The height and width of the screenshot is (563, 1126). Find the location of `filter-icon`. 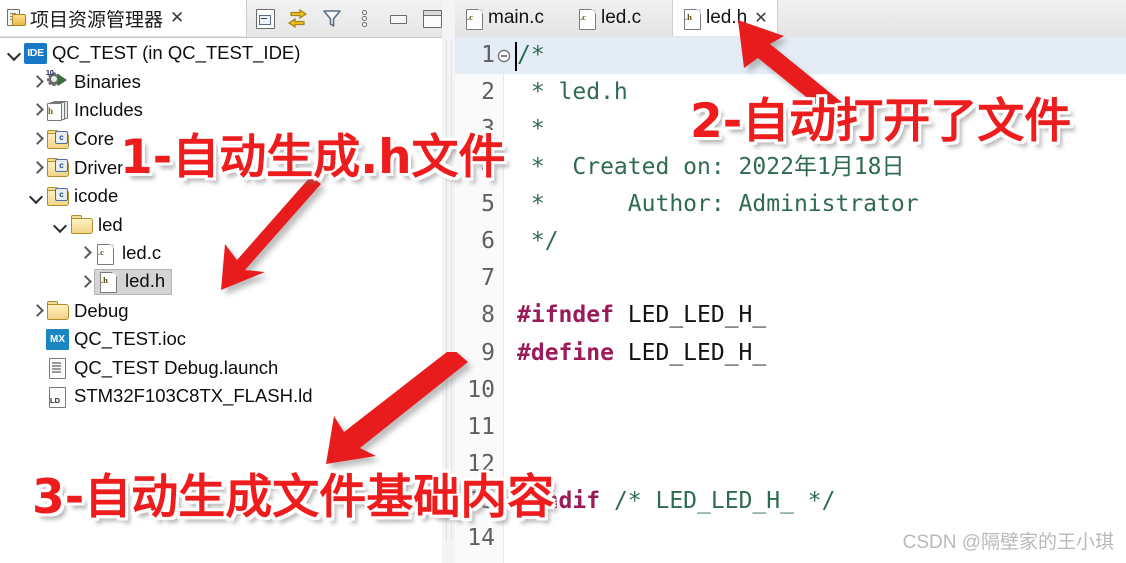

filter-icon is located at coordinates (330, 18).